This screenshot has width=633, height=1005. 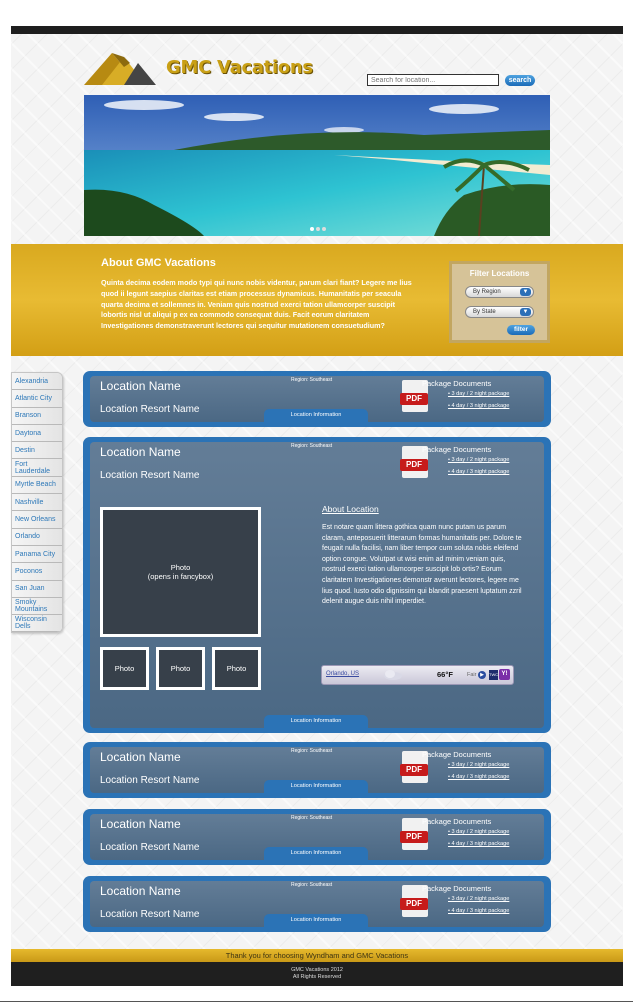 I want to click on divider, so click(x=316, y=1001).